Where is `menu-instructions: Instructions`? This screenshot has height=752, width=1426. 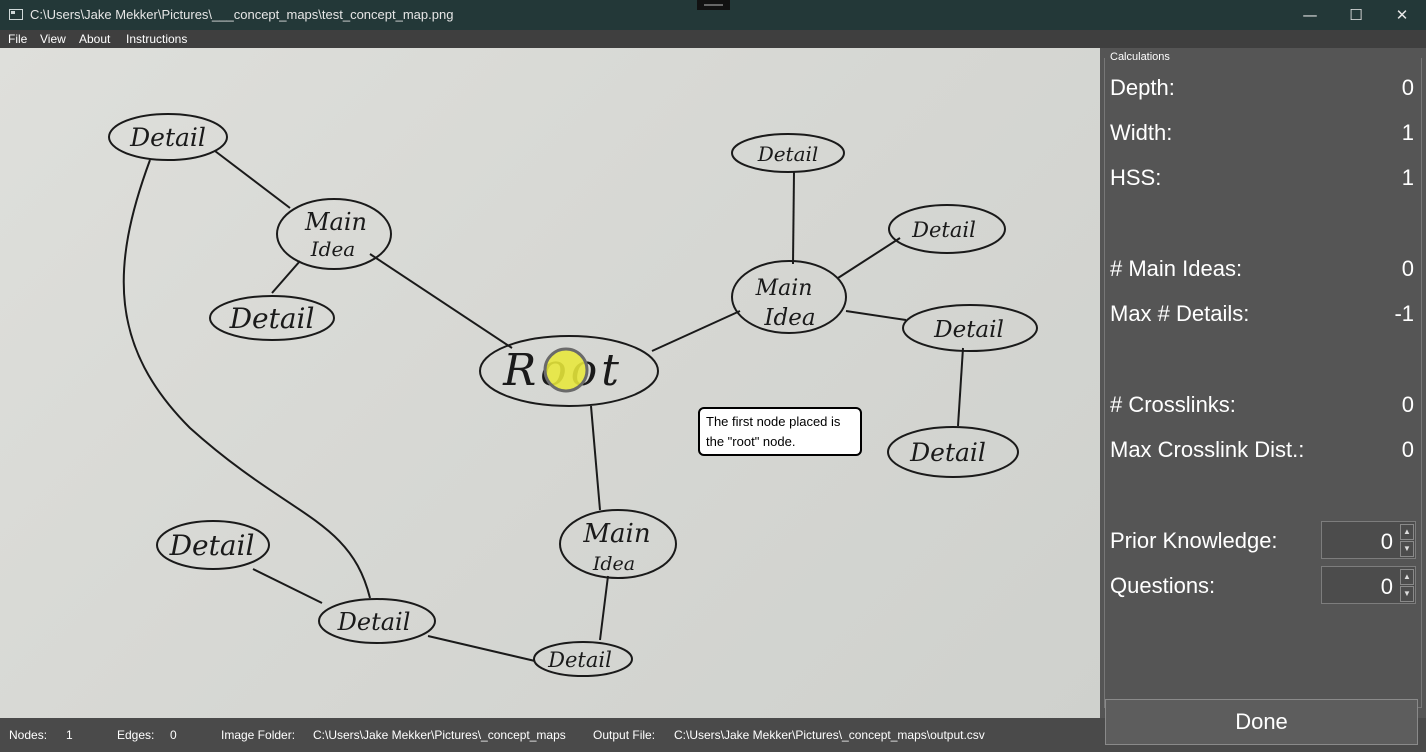 menu-instructions: Instructions is located at coordinates (156, 39).